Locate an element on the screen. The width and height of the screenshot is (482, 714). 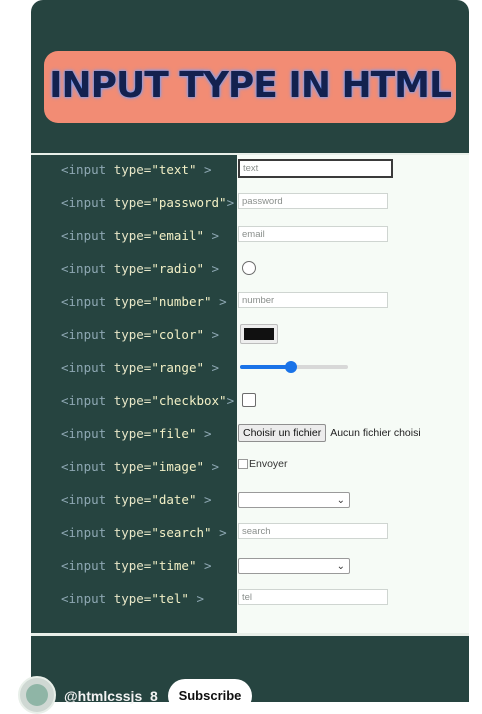
slider-fill is located at coordinates (265, 367).